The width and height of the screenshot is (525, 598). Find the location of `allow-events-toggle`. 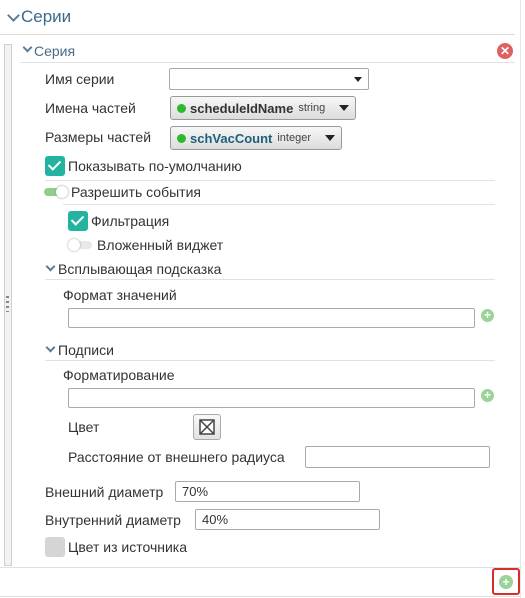

allow-events-toggle is located at coordinates (56, 192).